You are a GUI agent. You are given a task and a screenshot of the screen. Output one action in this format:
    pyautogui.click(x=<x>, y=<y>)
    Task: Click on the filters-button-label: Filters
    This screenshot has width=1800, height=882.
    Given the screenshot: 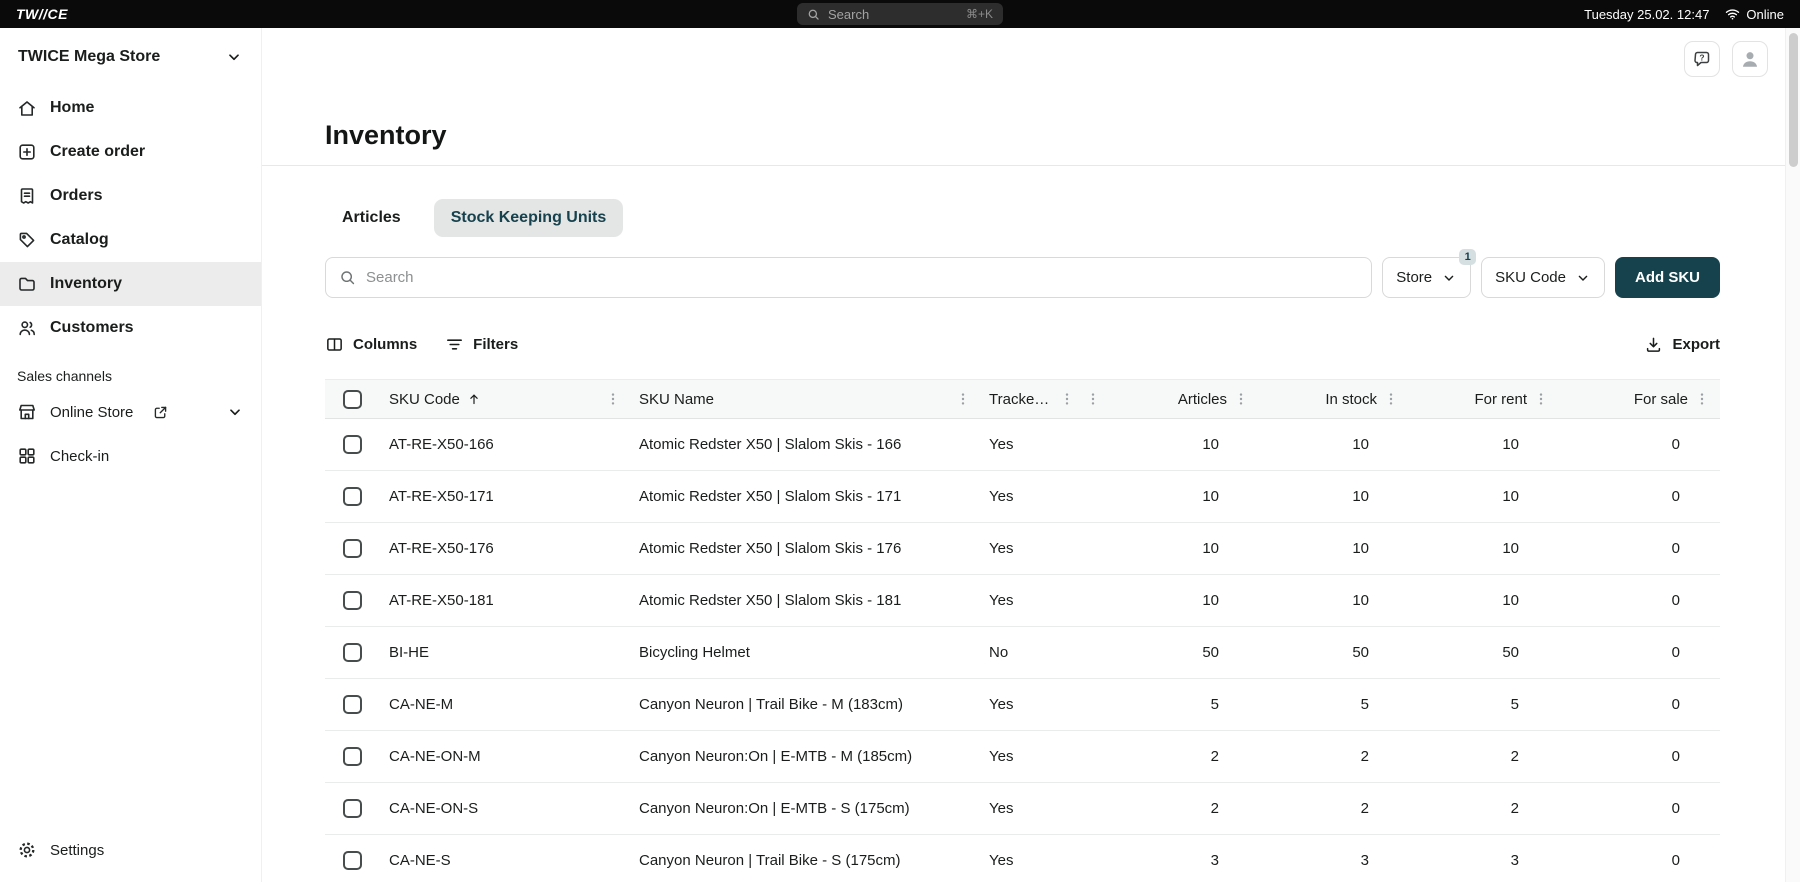 What is the action you would take?
    pyautogui.click(x=496, y=344)
    